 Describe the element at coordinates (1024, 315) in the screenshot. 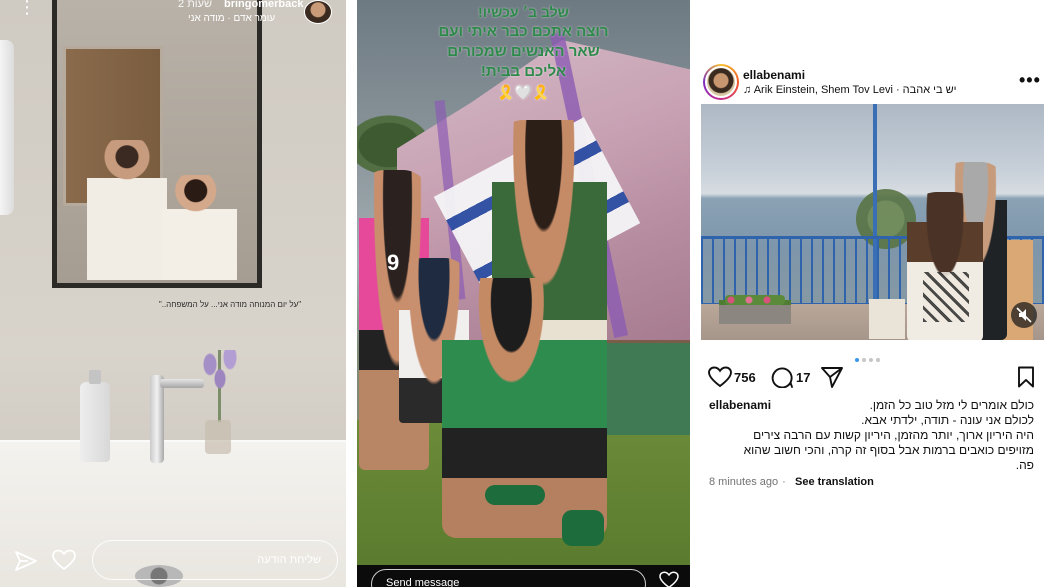

I see `mute-icon` at that location.